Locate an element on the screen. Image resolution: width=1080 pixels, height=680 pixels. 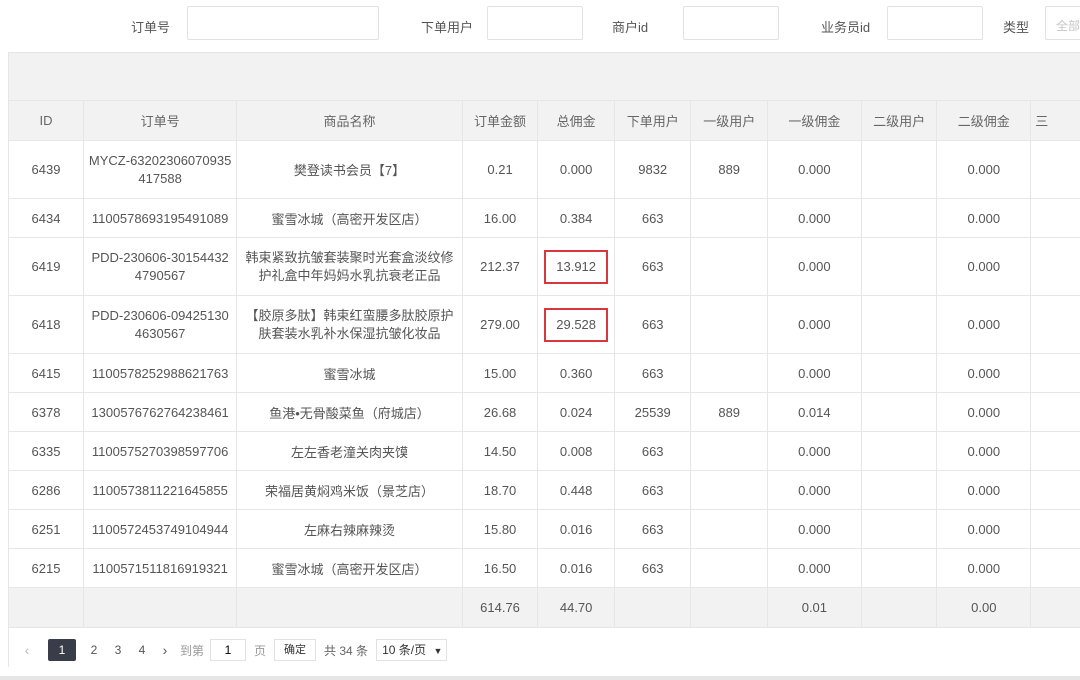
merchant-input is located at coordinates (731, 23).